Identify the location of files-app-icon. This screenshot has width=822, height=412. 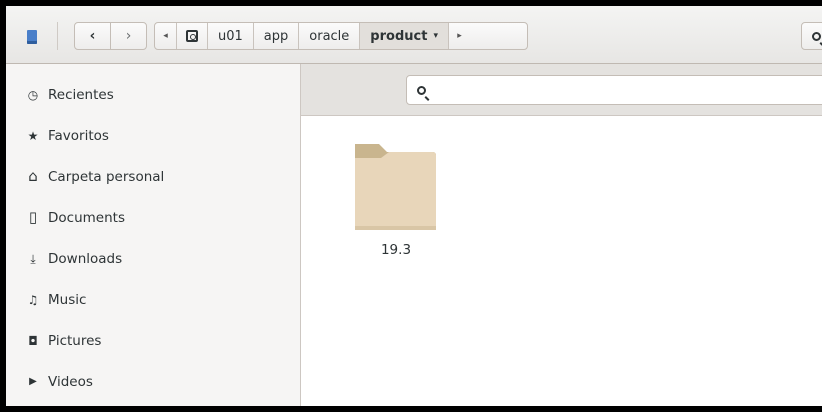
(32, 37).